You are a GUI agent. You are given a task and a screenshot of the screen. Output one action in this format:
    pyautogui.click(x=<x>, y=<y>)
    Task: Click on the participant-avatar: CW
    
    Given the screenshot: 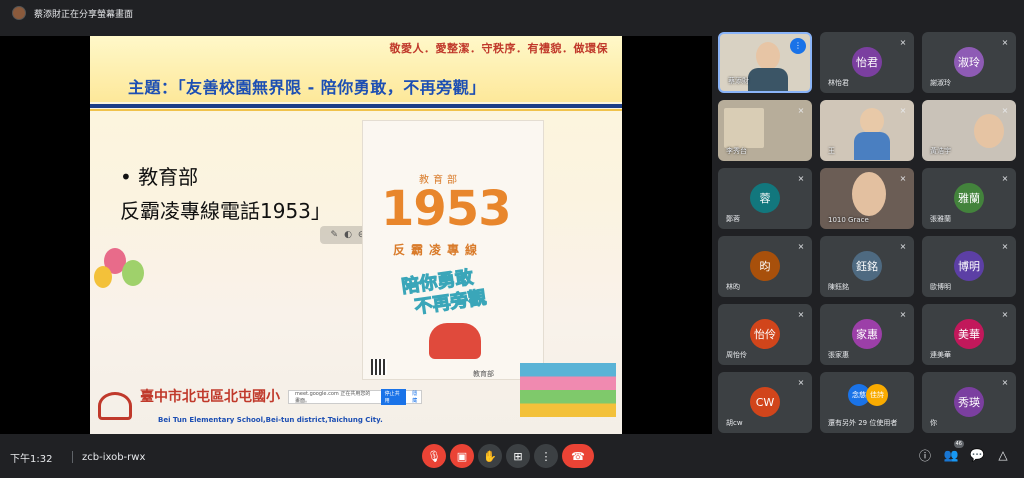 What is the action you would take?
    pyautogui.click(x=765, y=402)
    